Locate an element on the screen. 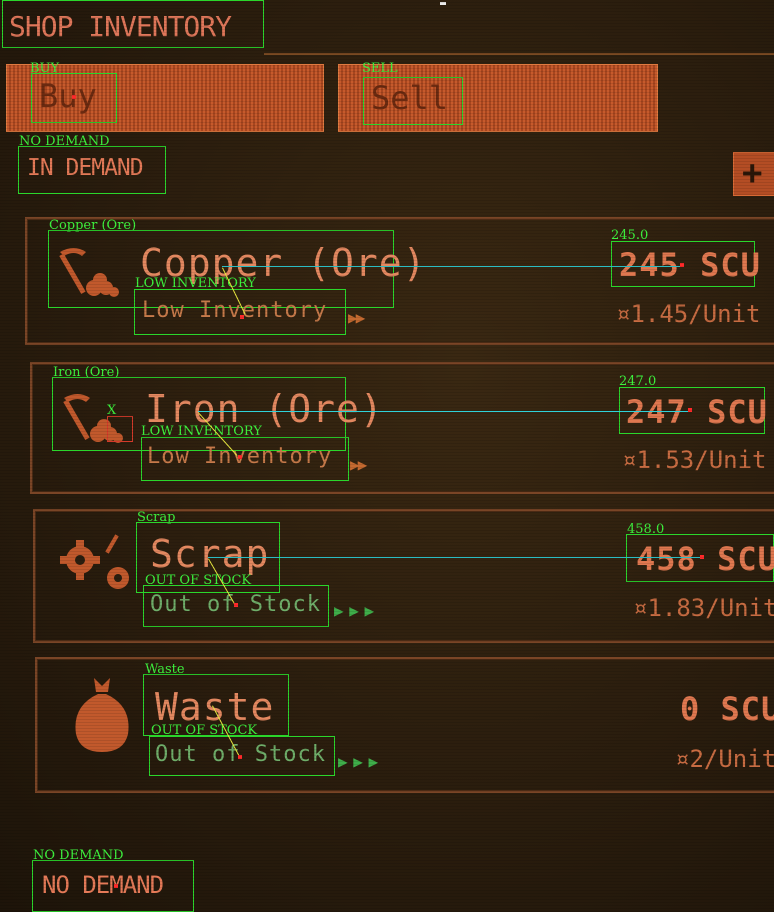 The width and height of the screenshot is (774, 912). demand-bottom-filter: NO DEMAND is located at coordinates (113, 886).